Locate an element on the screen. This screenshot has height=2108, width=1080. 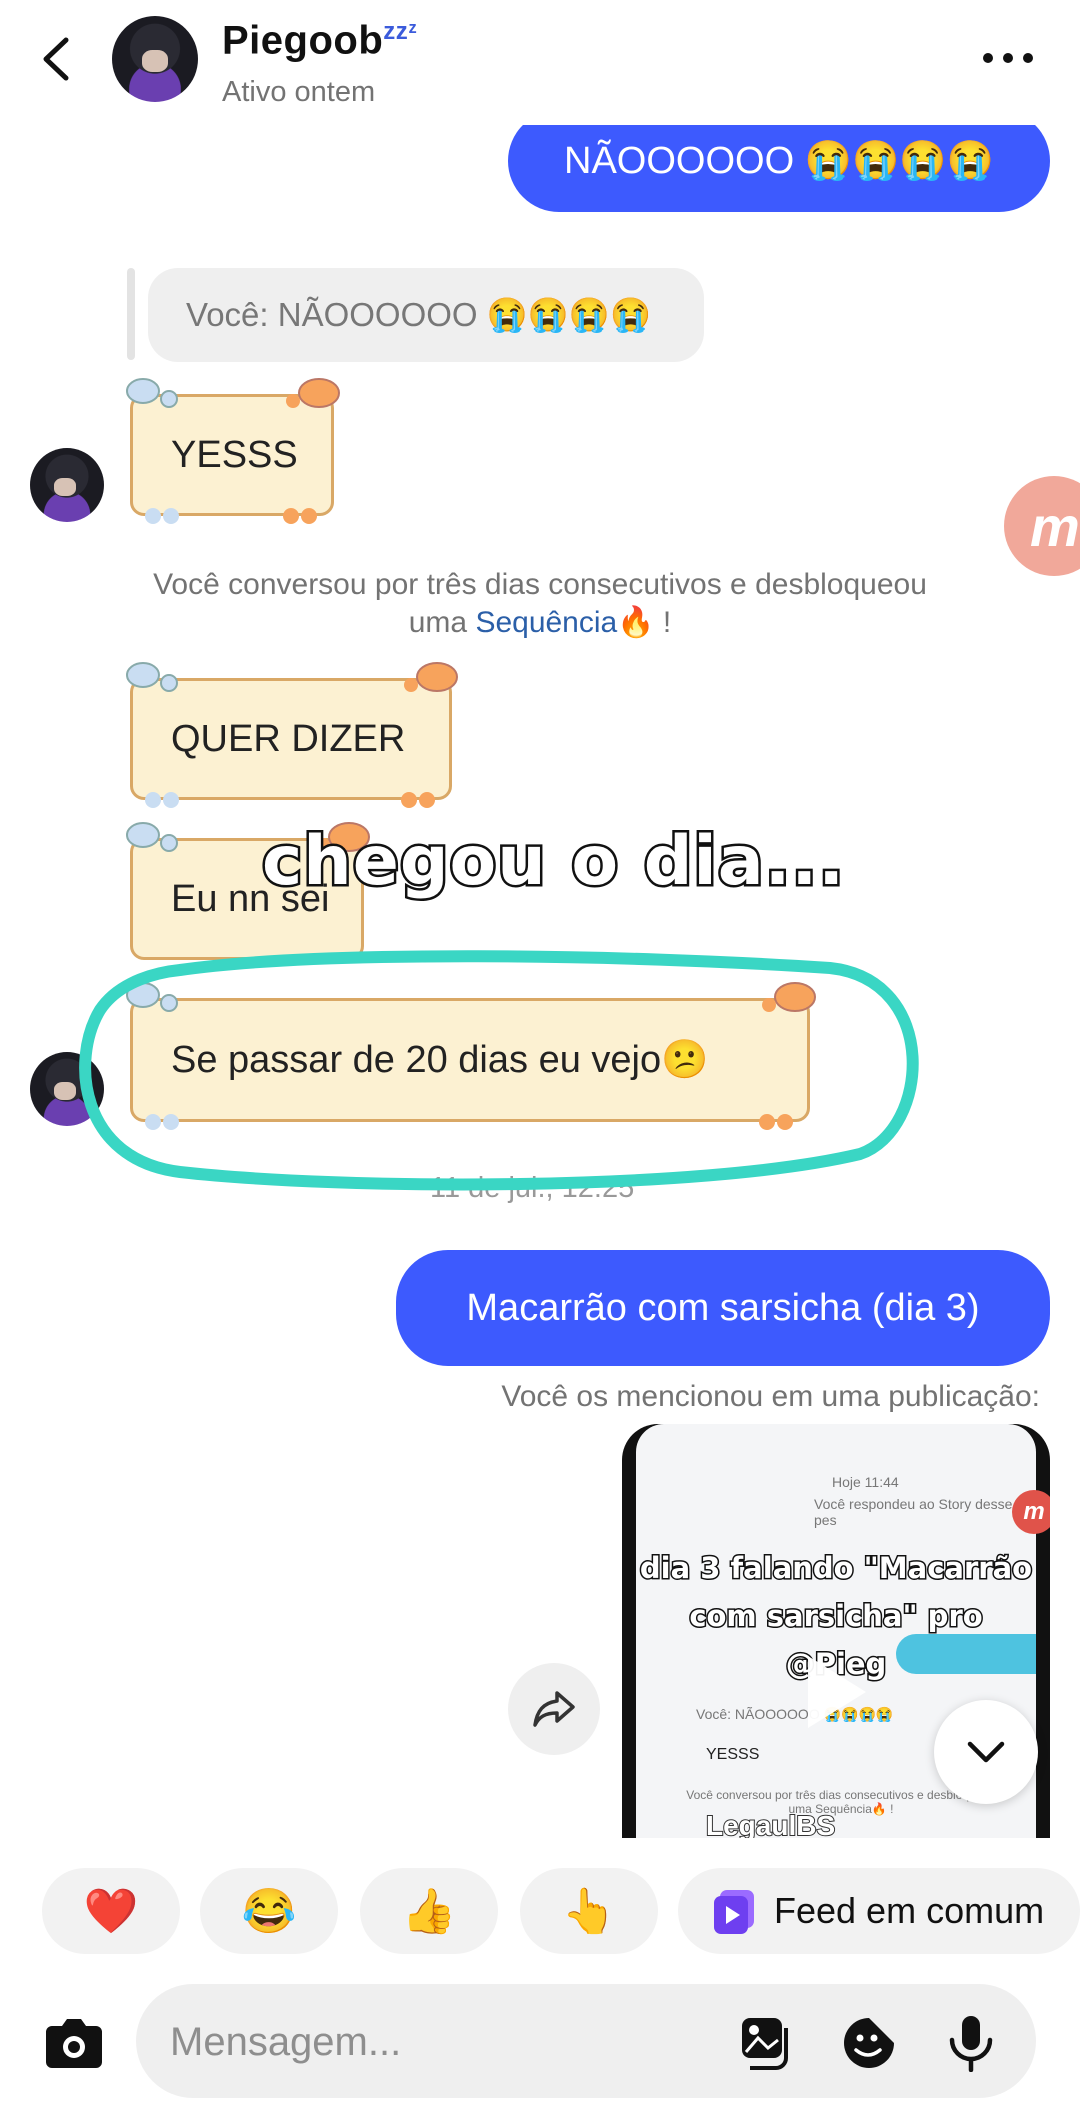
reaction-laughing: 😂 is located at coordinates (269, 1911).